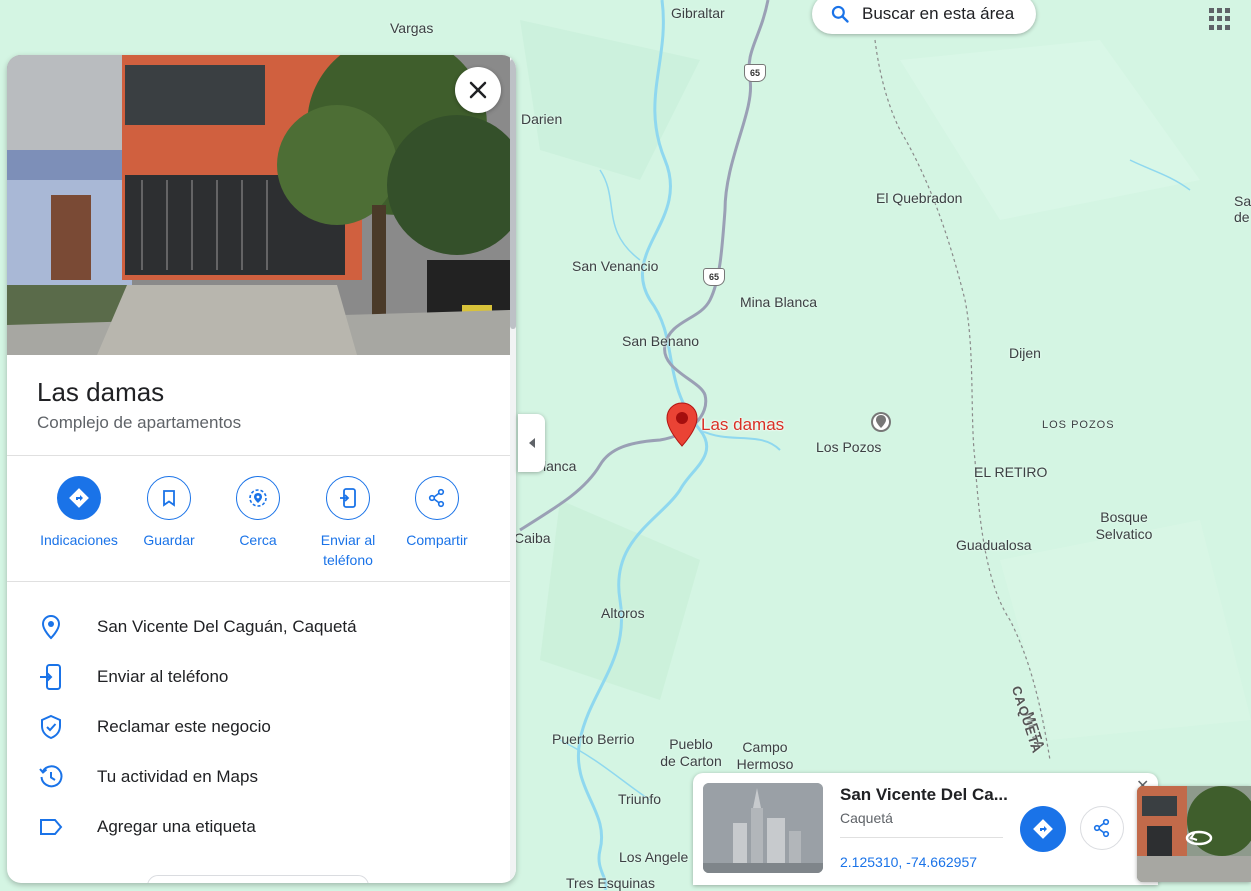 The height and width of the screenshot is (891, 1251). What do you see at coordinates (1242, 209) in the screenshot?
I see `place-label: Sa de` at bounding box center [1242, 209].